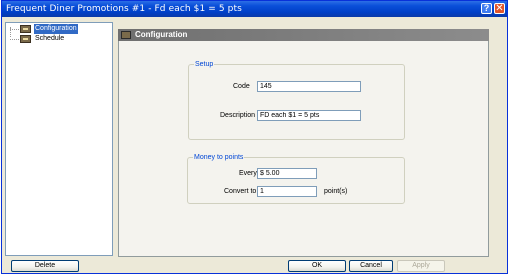 This screenshot has height=275, width=510. I want to click on description-label: Description, so click(238, 115).